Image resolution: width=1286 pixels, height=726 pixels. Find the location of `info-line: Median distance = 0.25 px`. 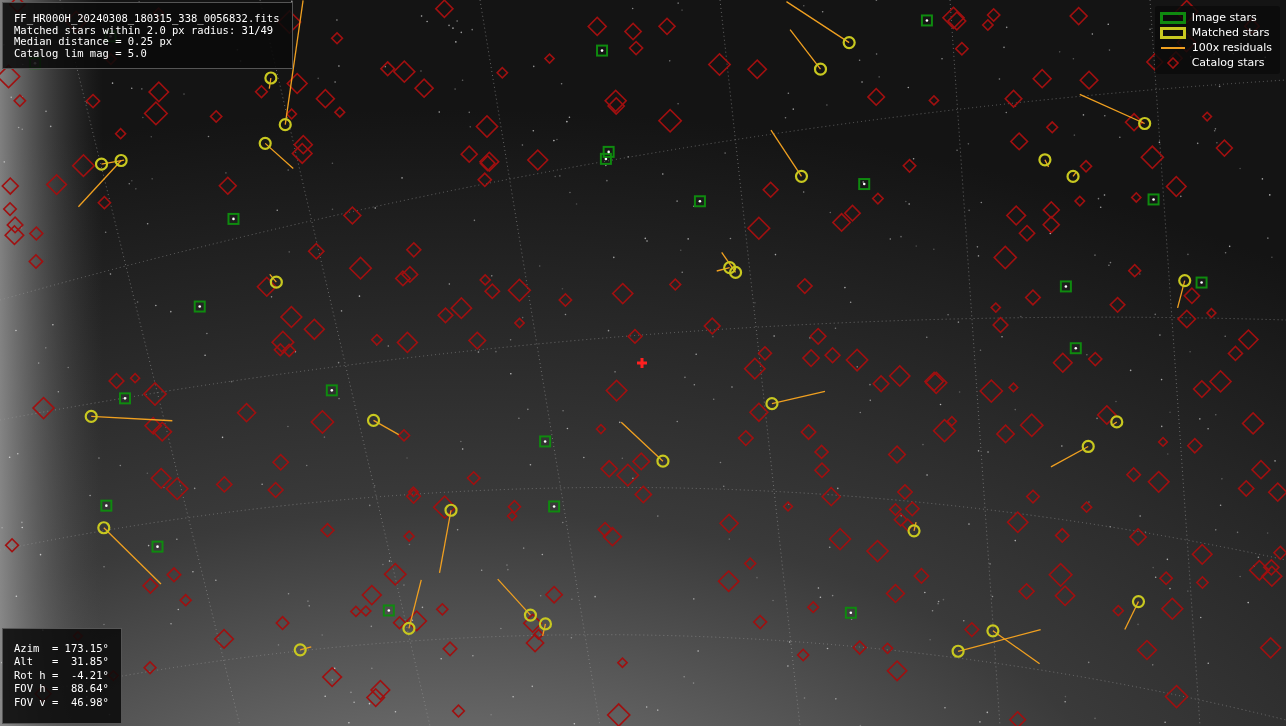

info-line: Median distance = 0.25 px is located at coordinates (93, 42).